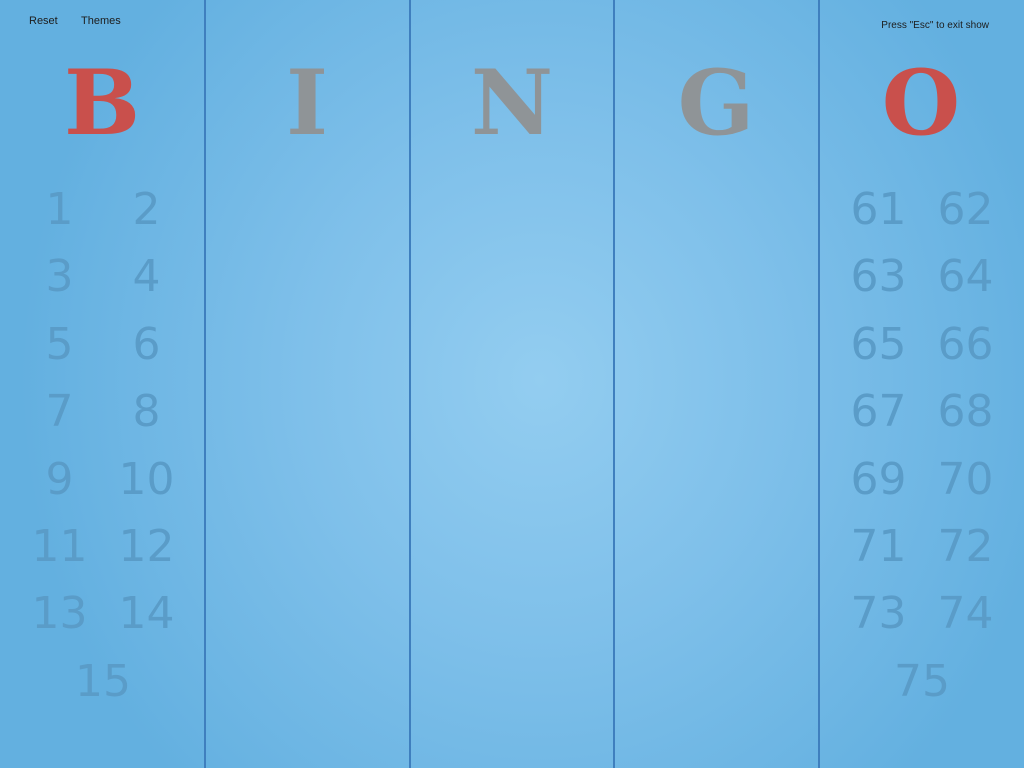 Image resolution: width=1024 pixels, height=768 pixels. What do you see at coordinates (146, 546) in the screenshot?
I see `bingo-number: 12` at bounding box center [146, 546].